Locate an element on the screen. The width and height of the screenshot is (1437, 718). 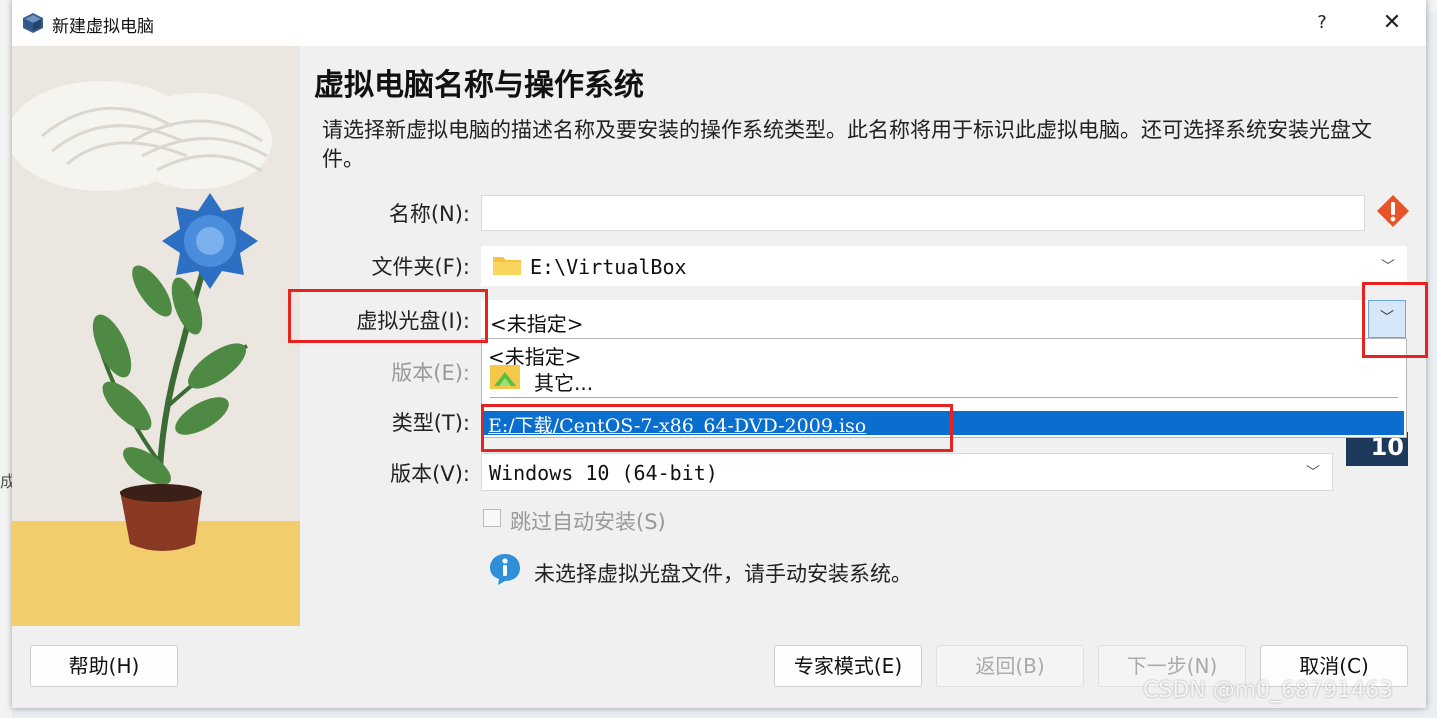
expert-mode-button: 专家模式(E) is located at coordinates (848, 666).